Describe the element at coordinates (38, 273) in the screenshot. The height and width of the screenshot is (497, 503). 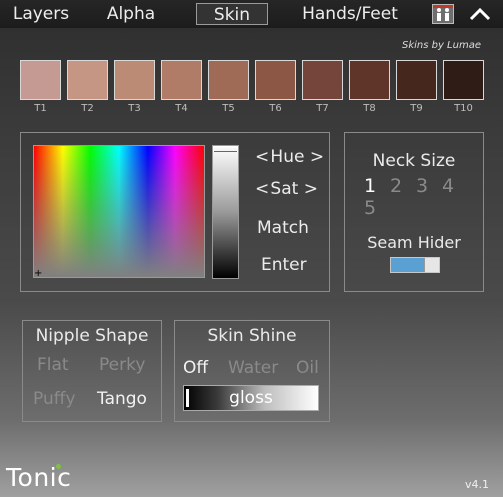
I see `crosshair-icon: +` at that location.